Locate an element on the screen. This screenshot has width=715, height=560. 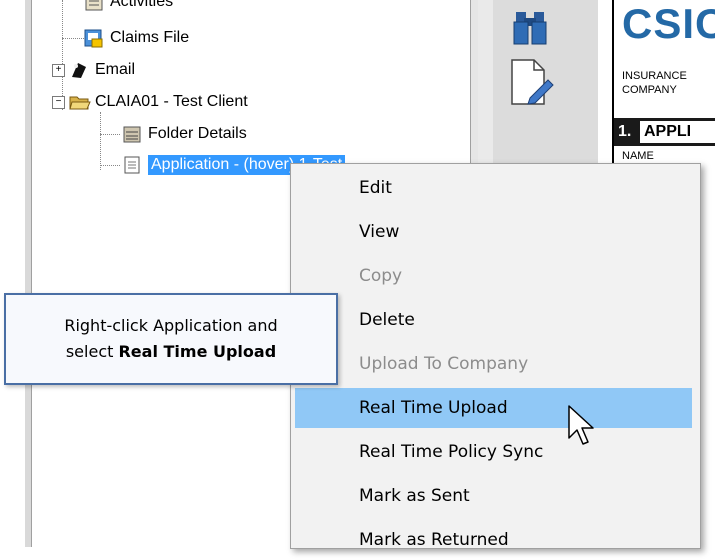
tree-item-claims-file: Claims File is located at coordinates (136, 38).